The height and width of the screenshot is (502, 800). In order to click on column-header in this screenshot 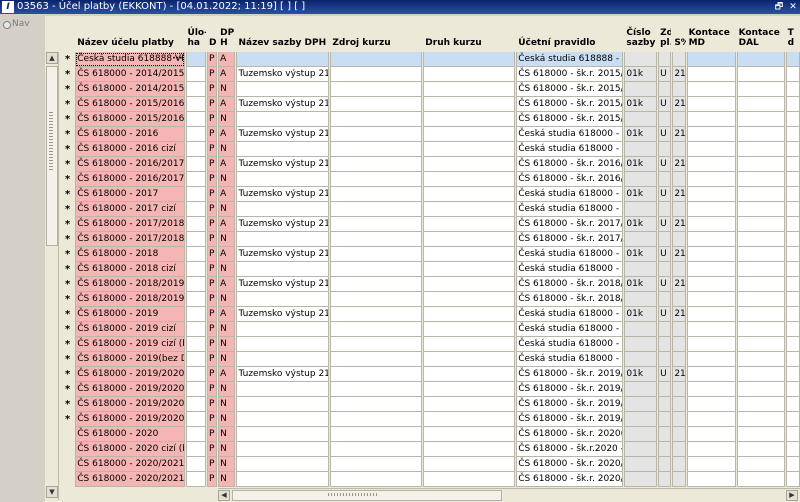, I will do `click(68, 34)`.